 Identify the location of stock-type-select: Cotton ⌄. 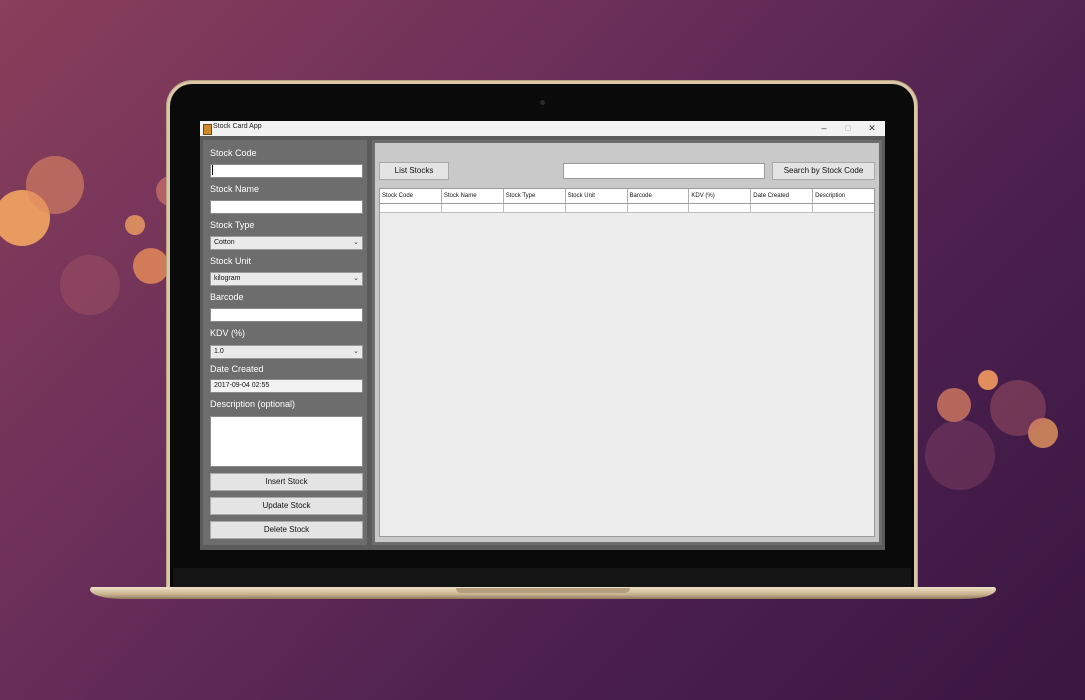
(286, 243).